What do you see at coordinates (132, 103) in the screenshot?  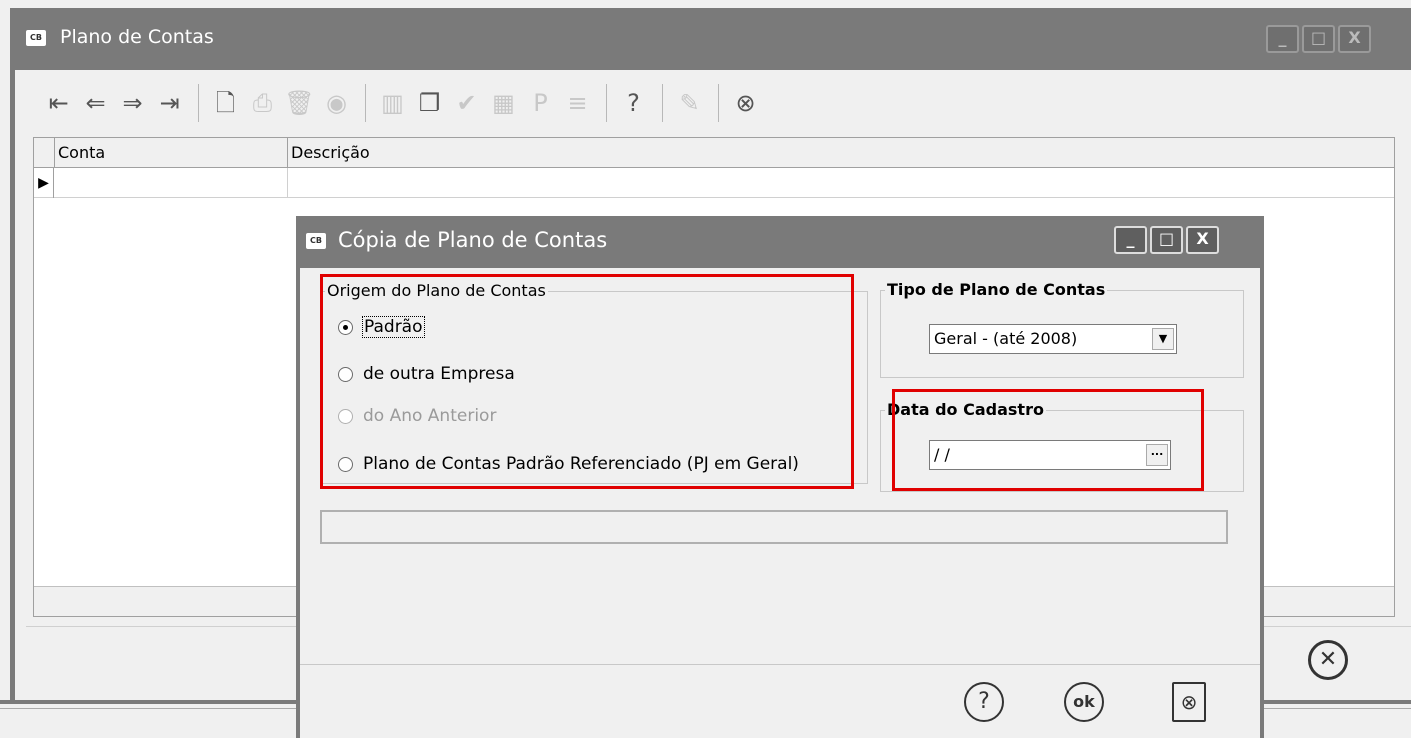 I see `next-record-icon: ⇒` at bounding box center [132, 103].